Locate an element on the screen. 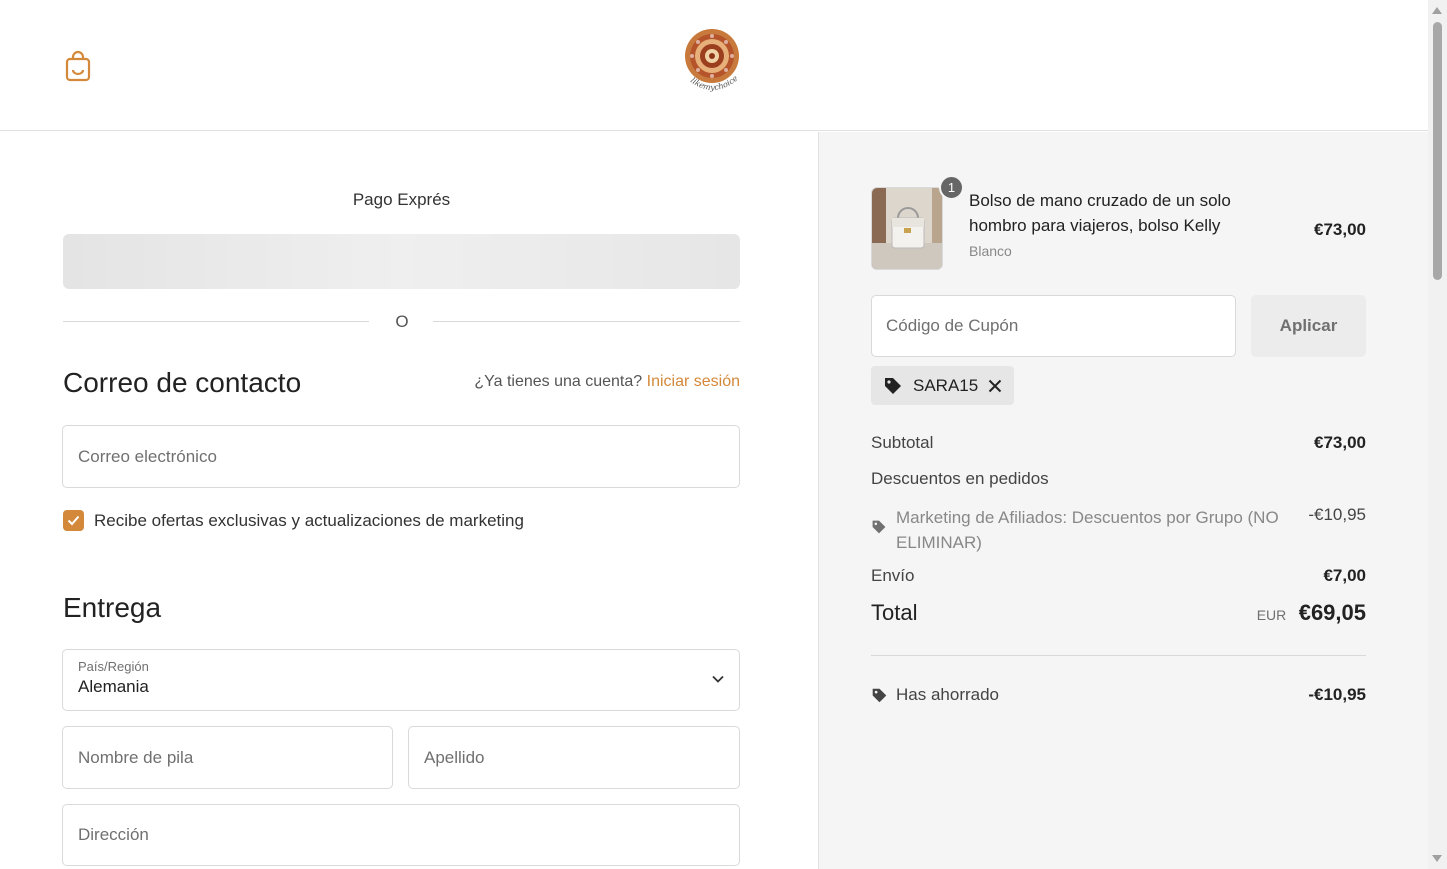  mandala-logo-icon: likemychoice is located at coordinates (712, 60).